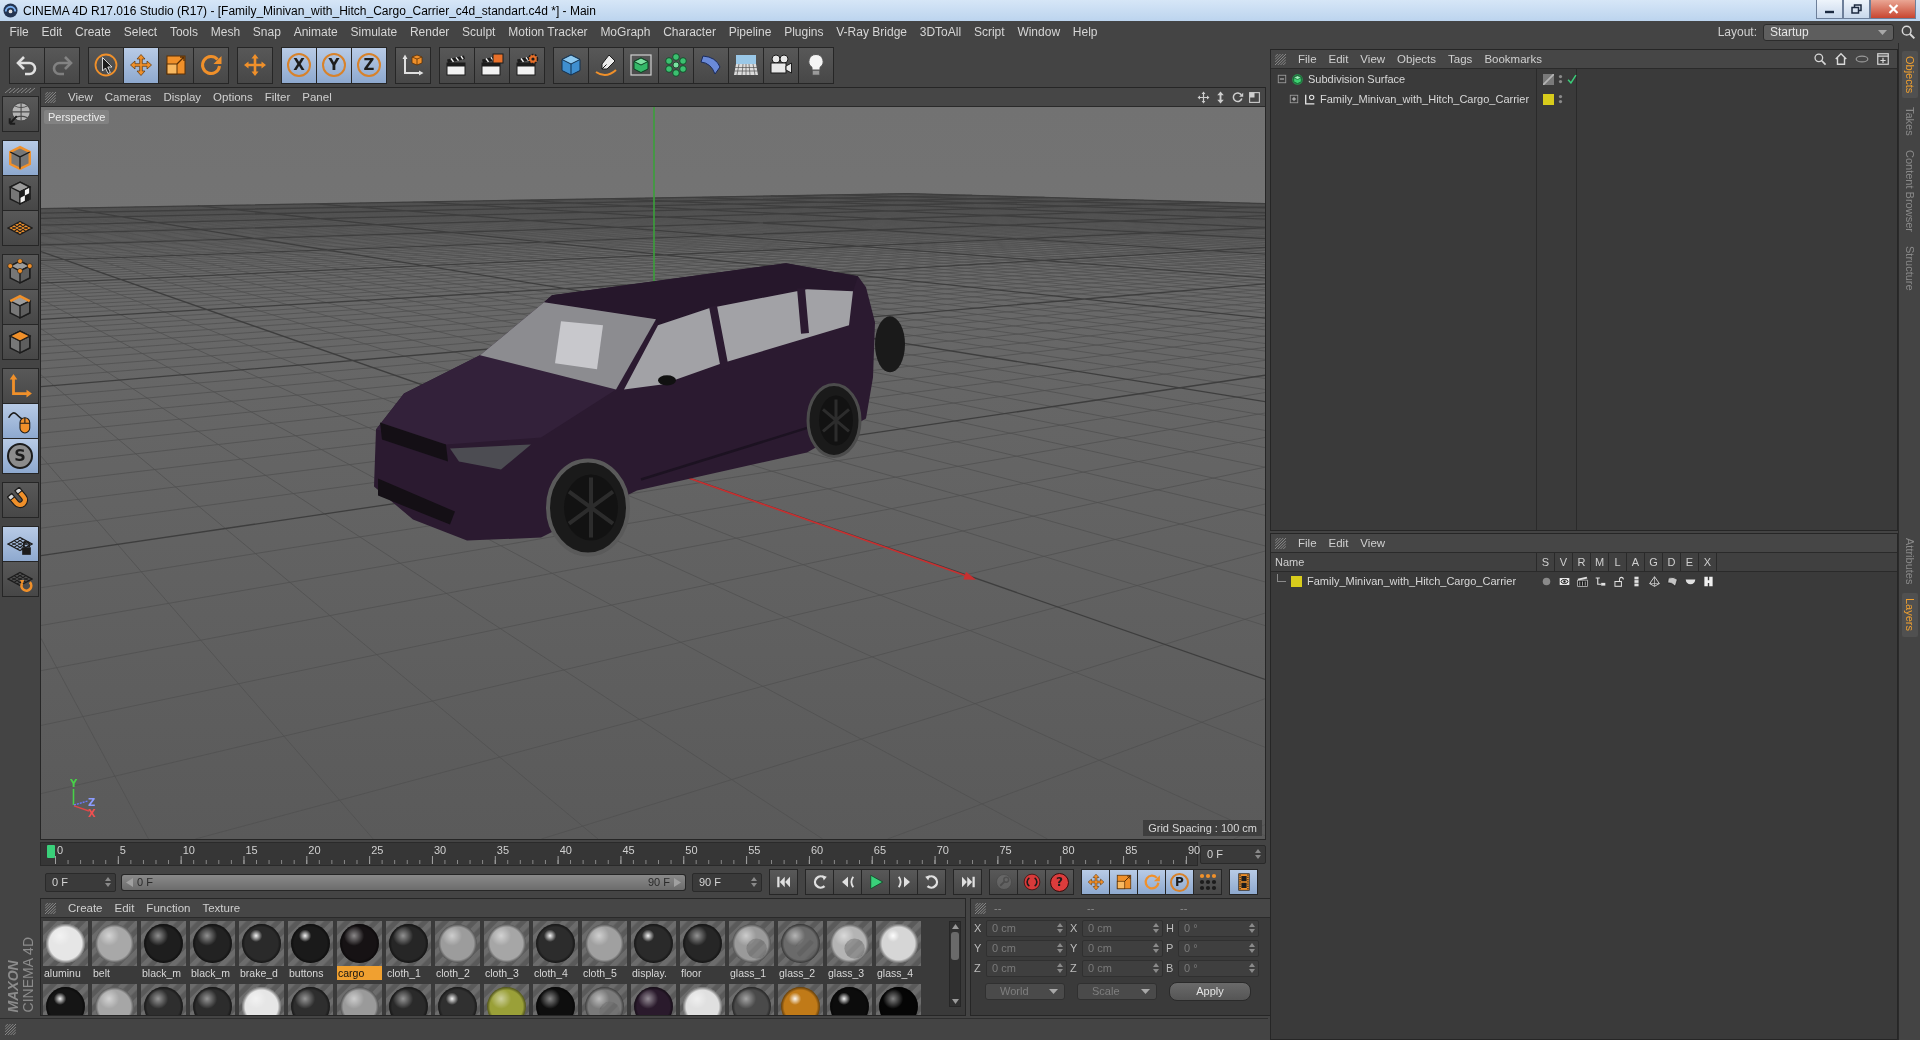 The image size is (1920, 1040). I want to click on layout-dropdown: Startup, so click(1828, 32).